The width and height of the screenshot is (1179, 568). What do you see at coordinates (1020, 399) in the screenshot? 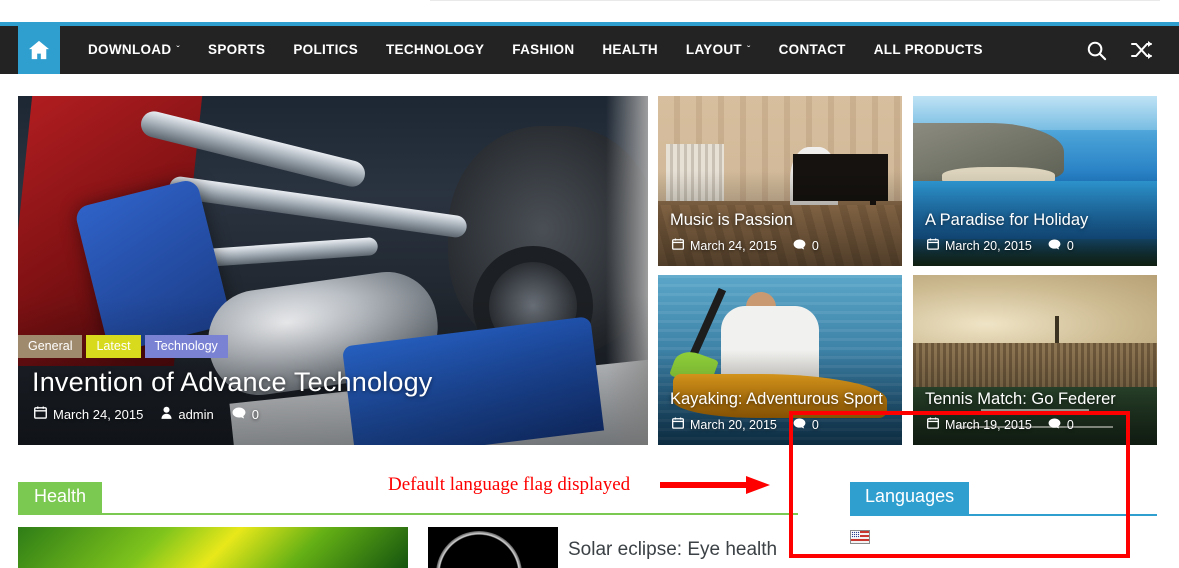
I see `thumb-title: Tennis Match: Go Federer` at bounding box center [1020, 399].